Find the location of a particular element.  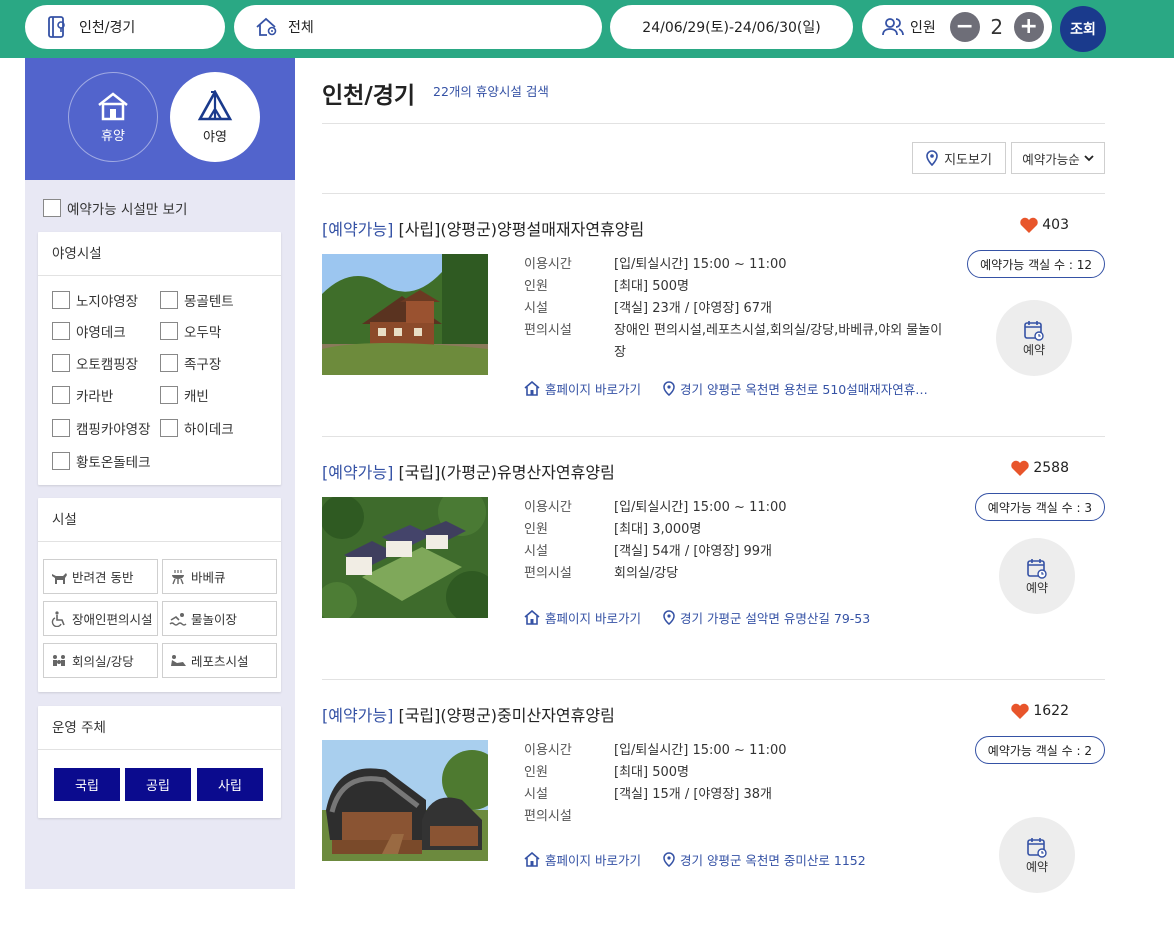

camp-facility-title: 야영시설 is located at coordinates (159, 254).